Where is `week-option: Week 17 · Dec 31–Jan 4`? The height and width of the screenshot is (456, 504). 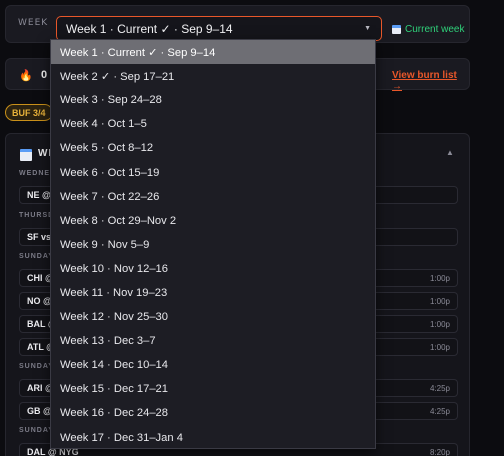
week-option: Week 17 · Dec 31–Jan 4 is located at coordinates (213, 438).